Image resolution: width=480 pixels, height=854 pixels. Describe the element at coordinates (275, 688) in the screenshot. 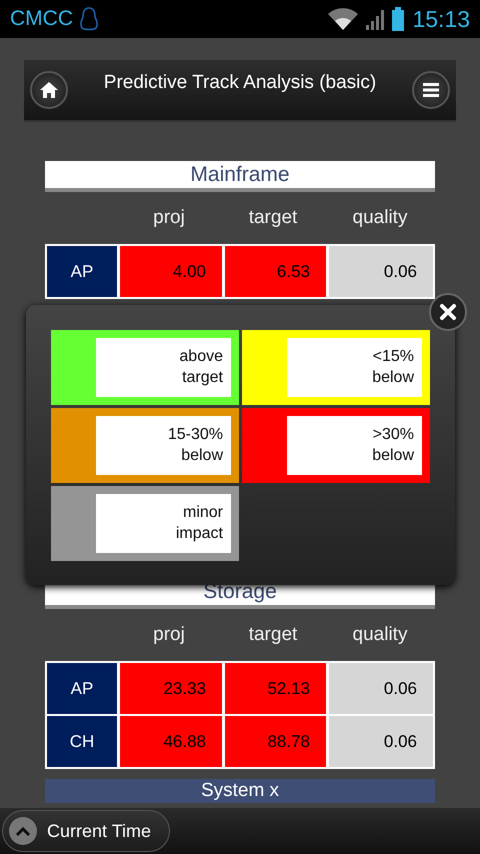

I see `table-cell: 52.13` at that location.